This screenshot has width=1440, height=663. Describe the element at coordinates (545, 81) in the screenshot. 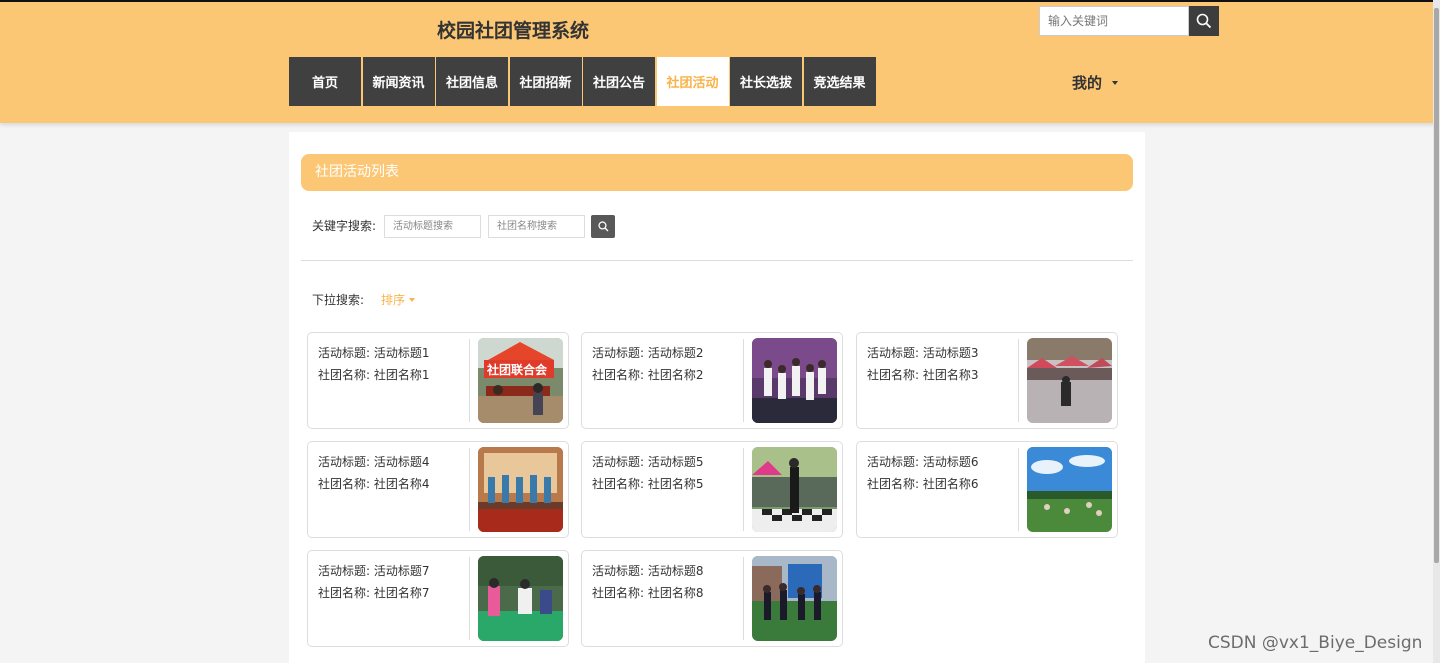

I see `nav-item-recruitment: 社团招新` at that location.